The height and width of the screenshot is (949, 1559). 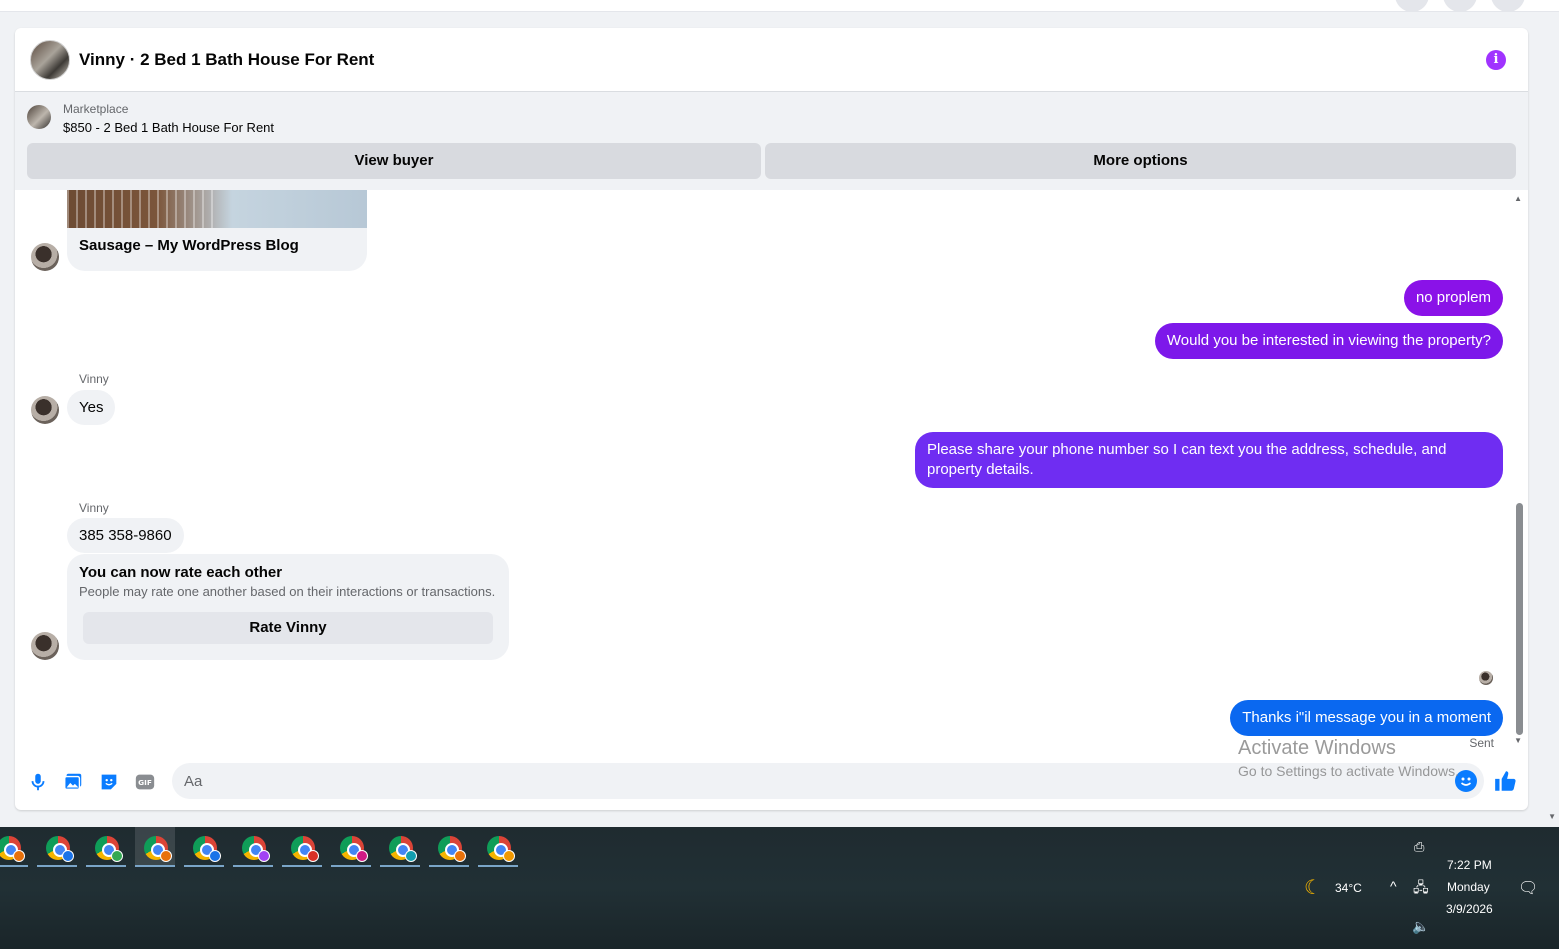 What do you see at coordinates (125, 535) in the screenshot?
I see `incoming-message: 385 358-9860` at bounding box center [125, 535].